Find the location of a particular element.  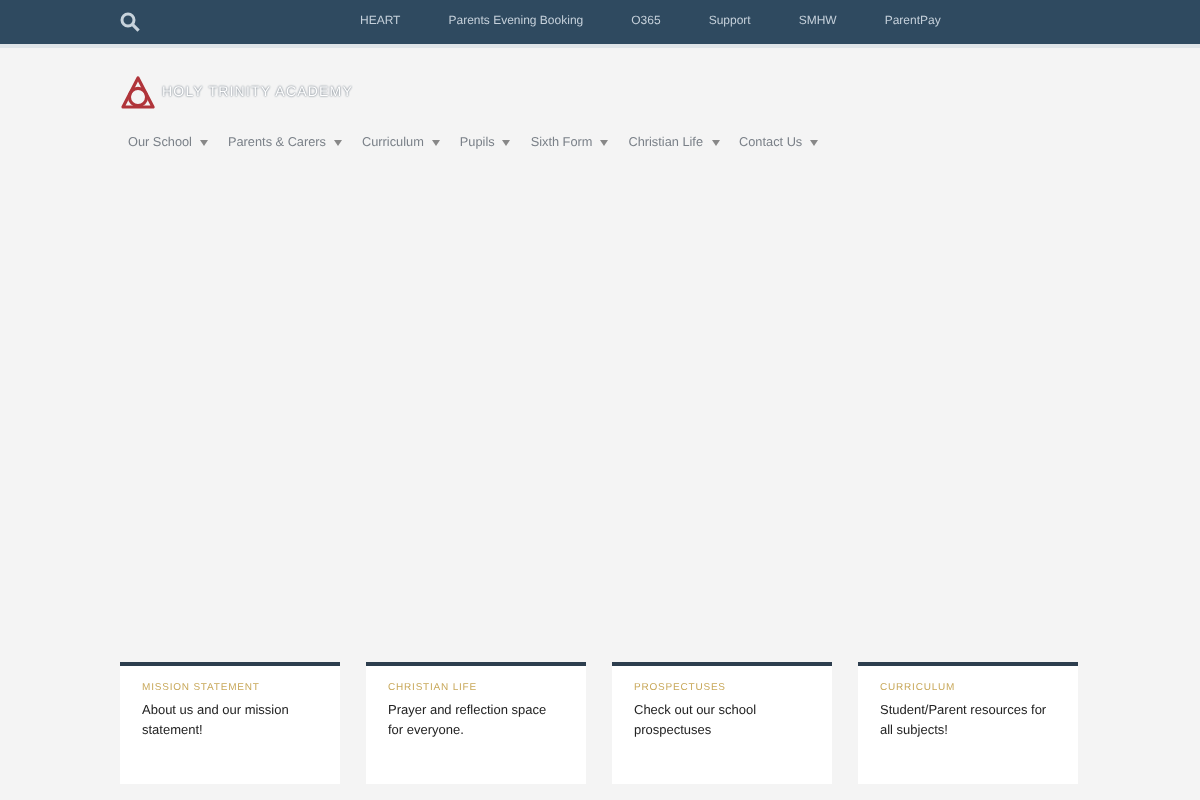

search-icon is located at coordinates (130, 22).